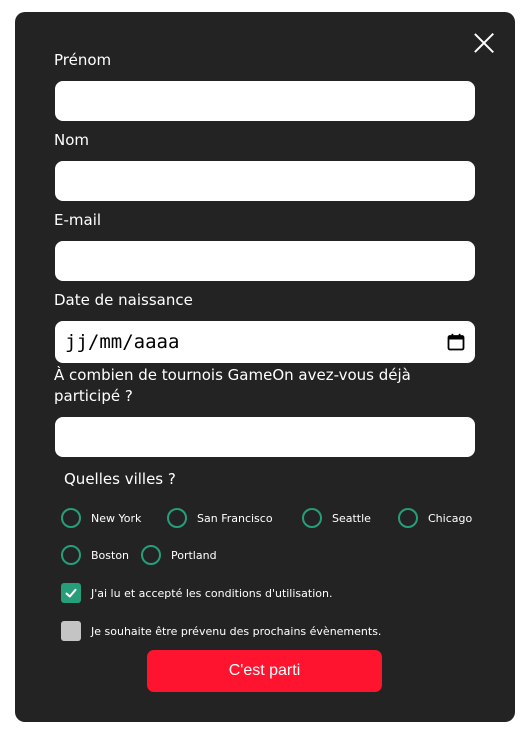 This screenshot has width=531, height=739. What do you see at coordinates (265, 437) in the screenshot?
I see `tournaments-input` at bounding box center [265, 437].